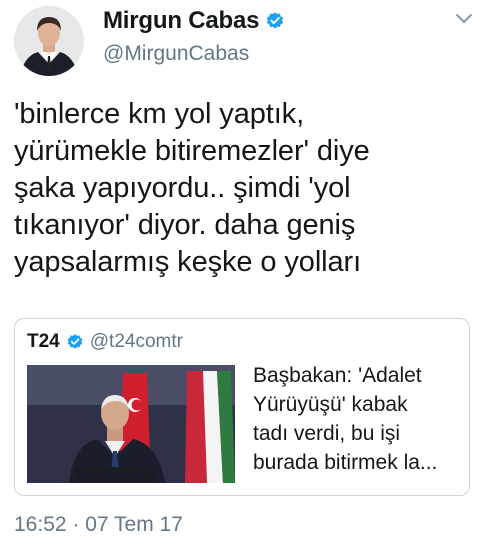  I want to click on author-handle: @MirgunCabas, so click(194, 54).